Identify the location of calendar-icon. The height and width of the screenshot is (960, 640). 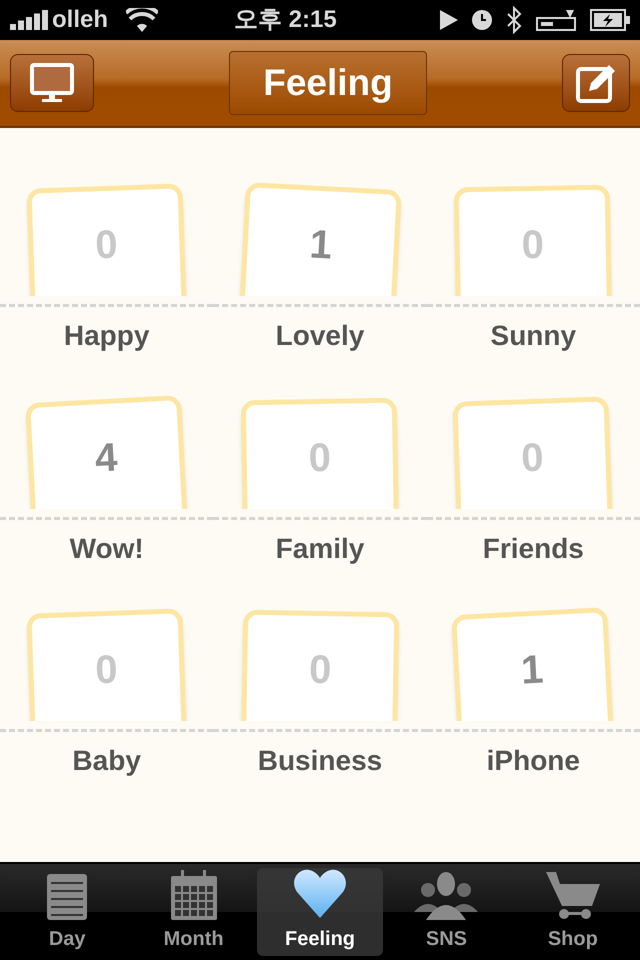
(193, 895).